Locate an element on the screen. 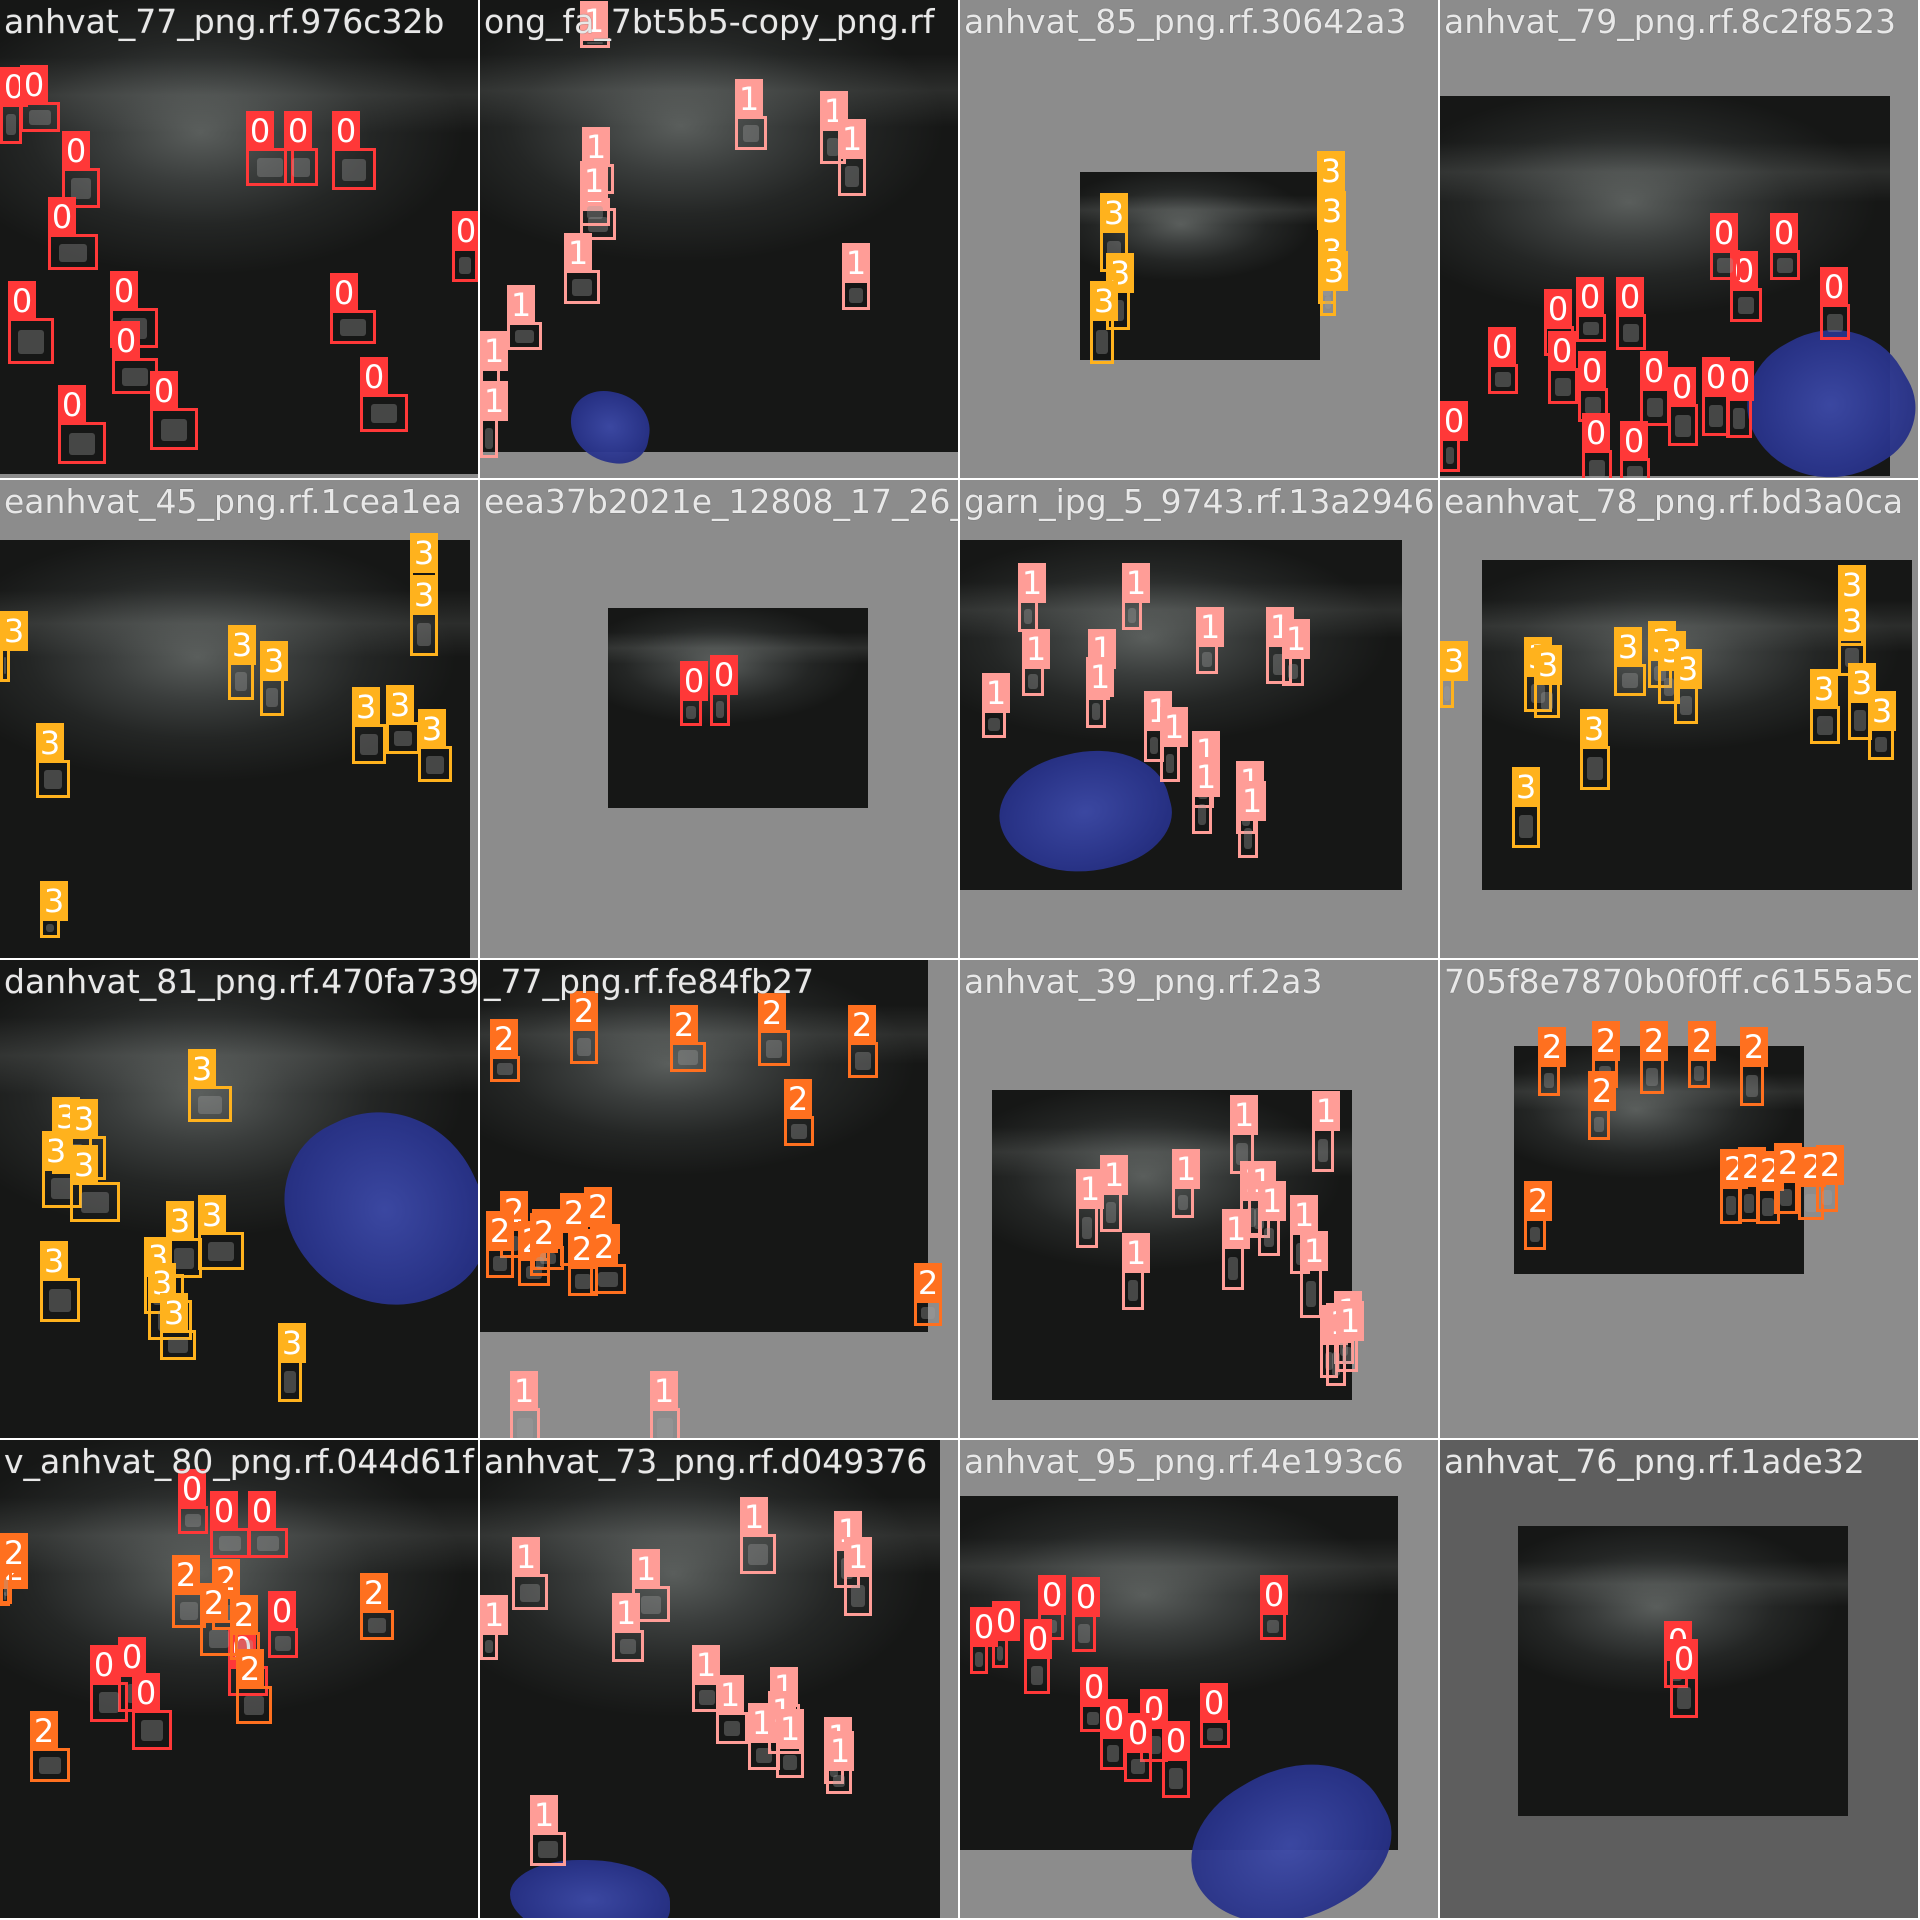  detection-box: 2 is located at coordinates (799, 1112).